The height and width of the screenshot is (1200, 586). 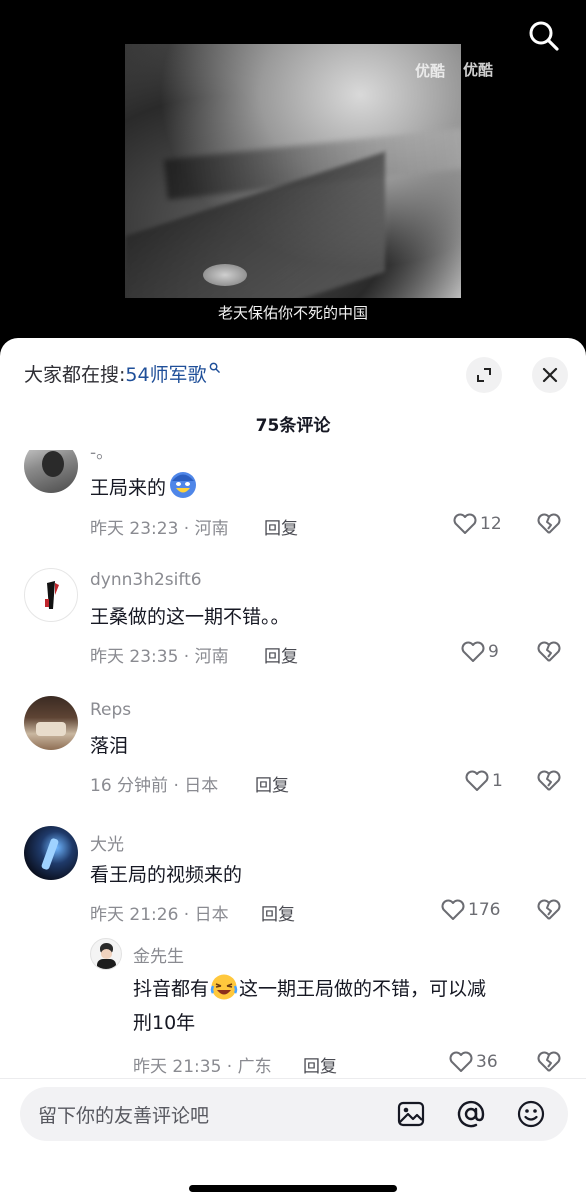 I want to click on comment-text: 落泪, so click(x=109, y=746).